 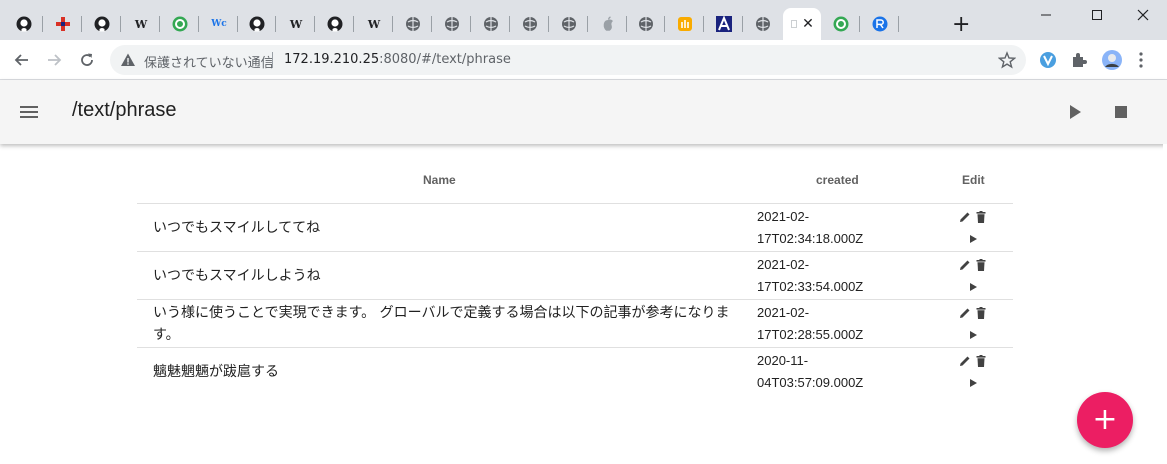 What do you see at coordinates (808, 24) in the screenshot?
I see `close-tab-icon: ✕` at bounding box center [808, 24].